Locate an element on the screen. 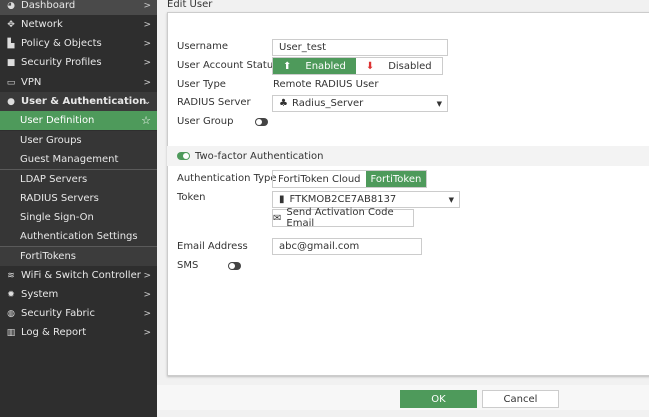  nav-label: WiFi & Switch Controller is located at coordinates (81, 276).